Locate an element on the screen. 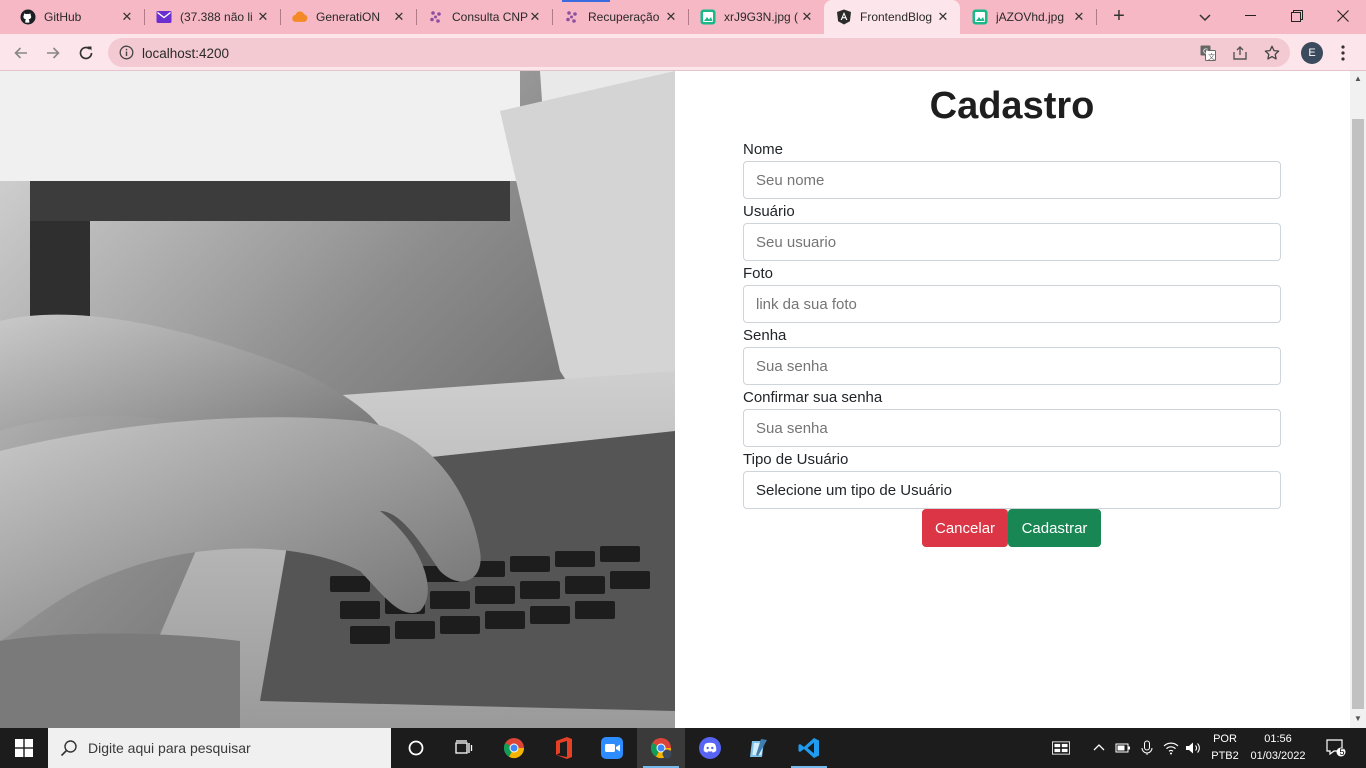 This screenshot has width=1366, height=768. volume-icon is located at coordinates (1193, 748).